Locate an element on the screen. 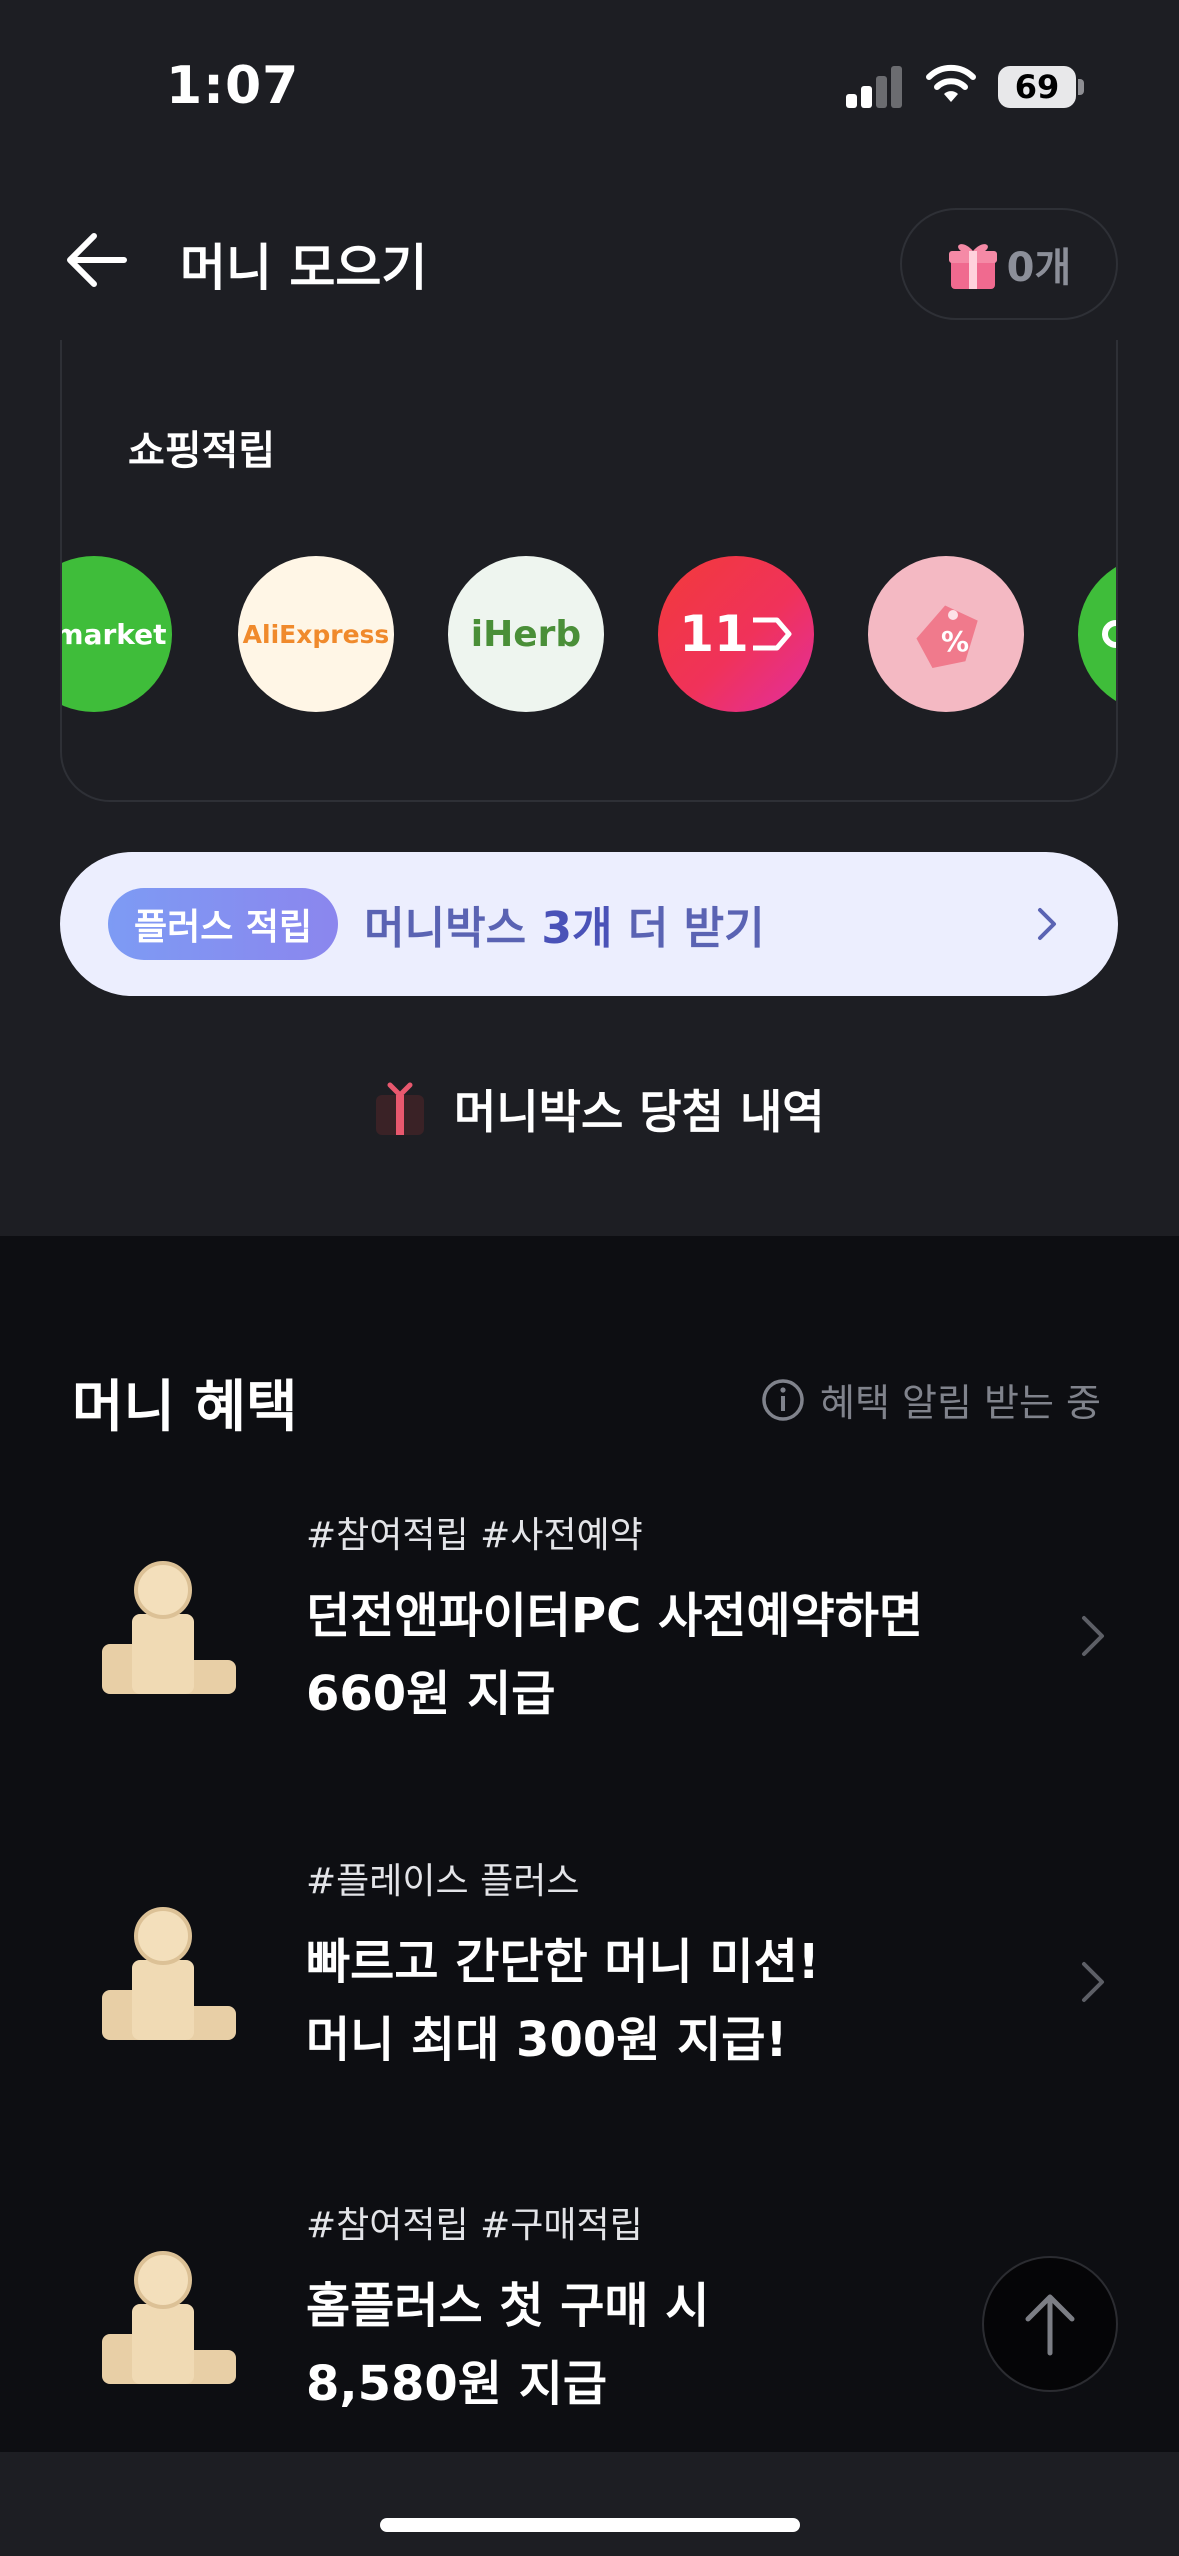  money-box-history-link: 머니박스 당첨 내역 is located at coordinates (598, 1109).